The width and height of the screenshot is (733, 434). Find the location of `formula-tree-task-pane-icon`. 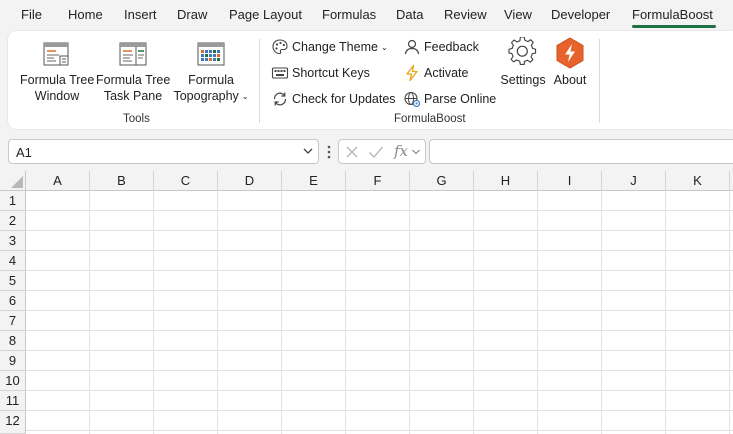

formula-tree-task-pane-icon is located at coordinates (133, 54).